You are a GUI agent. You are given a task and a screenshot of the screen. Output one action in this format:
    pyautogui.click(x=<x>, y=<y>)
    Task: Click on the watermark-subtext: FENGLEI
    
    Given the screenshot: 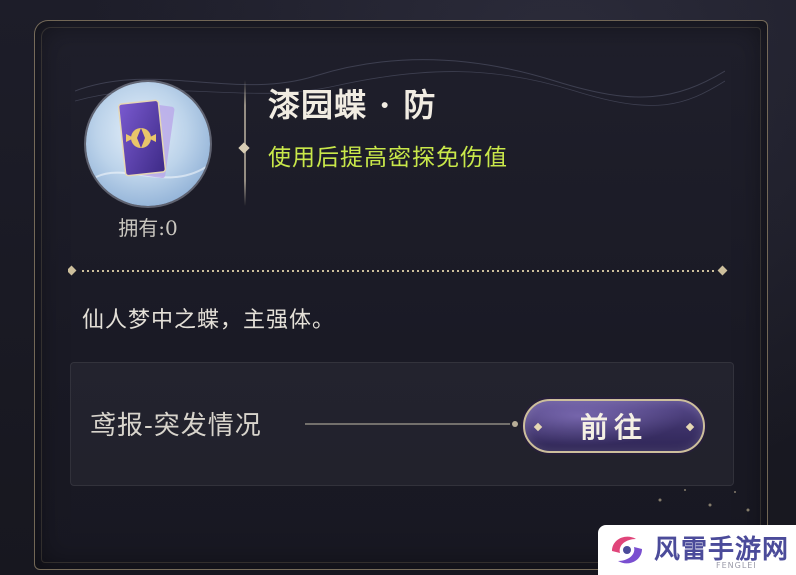 What is the action you would take?
    pyautogui.click(x=736, y=565)
    